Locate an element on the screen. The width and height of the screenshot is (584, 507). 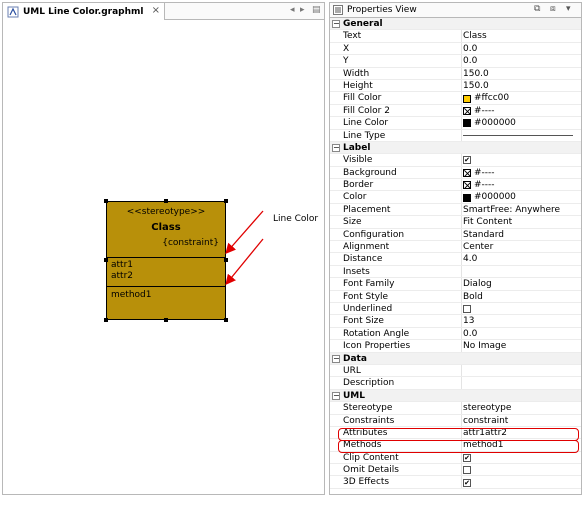
property-row: X 0.0 is located at coordinates (455, 49).